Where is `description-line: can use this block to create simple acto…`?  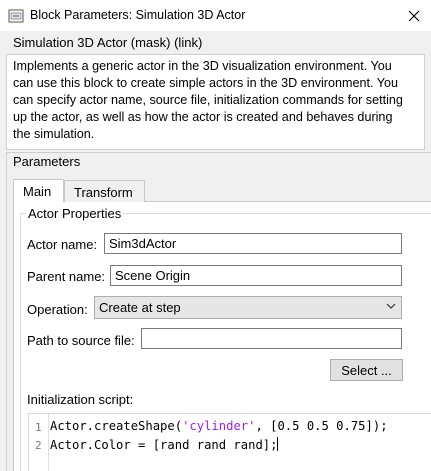 description-line: can use this block to create simple acto… is located at coordinates (206, 83).